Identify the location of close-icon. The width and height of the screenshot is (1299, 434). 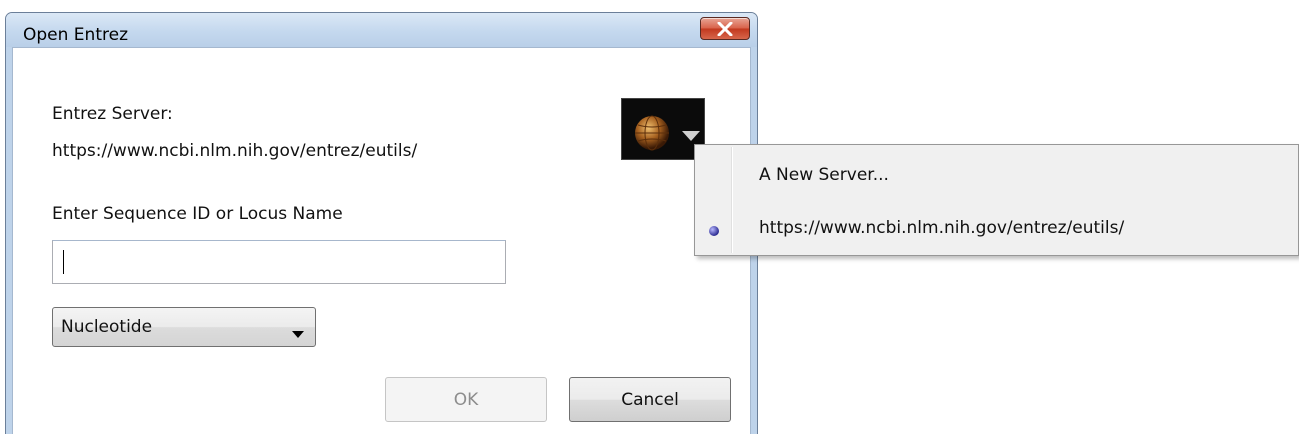
(725, 28).